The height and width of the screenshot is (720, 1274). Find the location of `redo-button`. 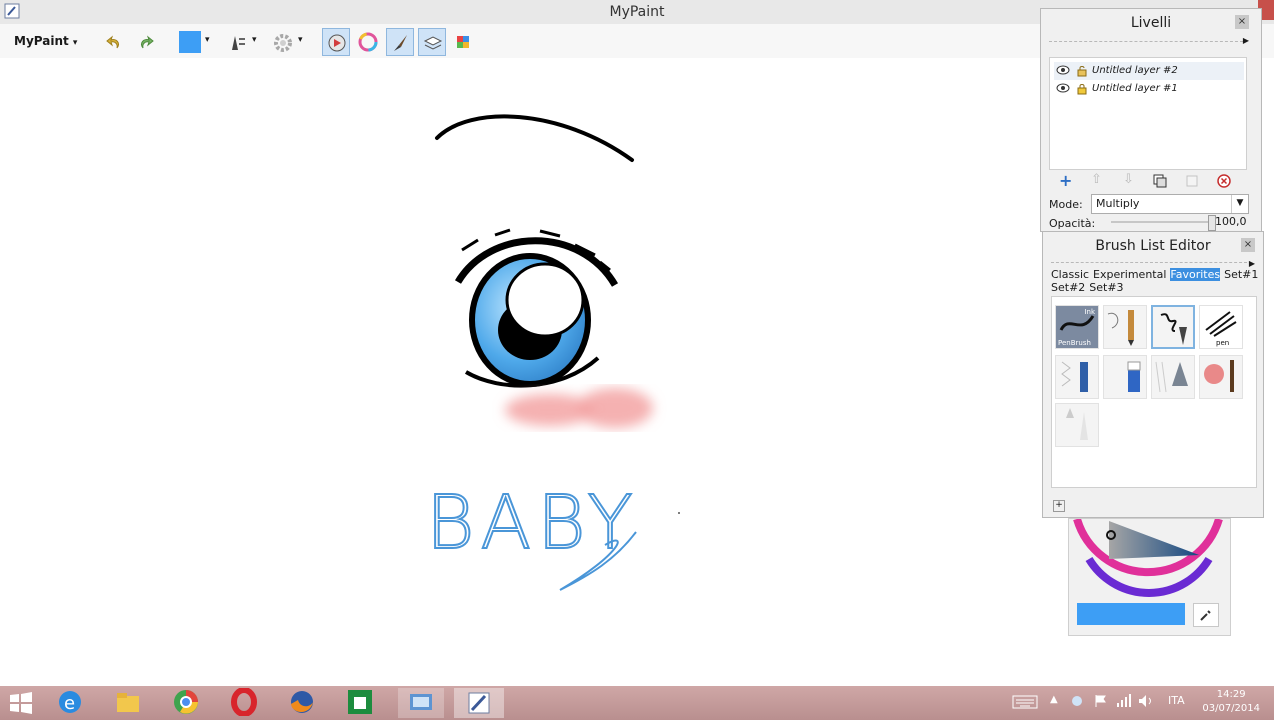

redo-button is located at coordinates (146, 42).